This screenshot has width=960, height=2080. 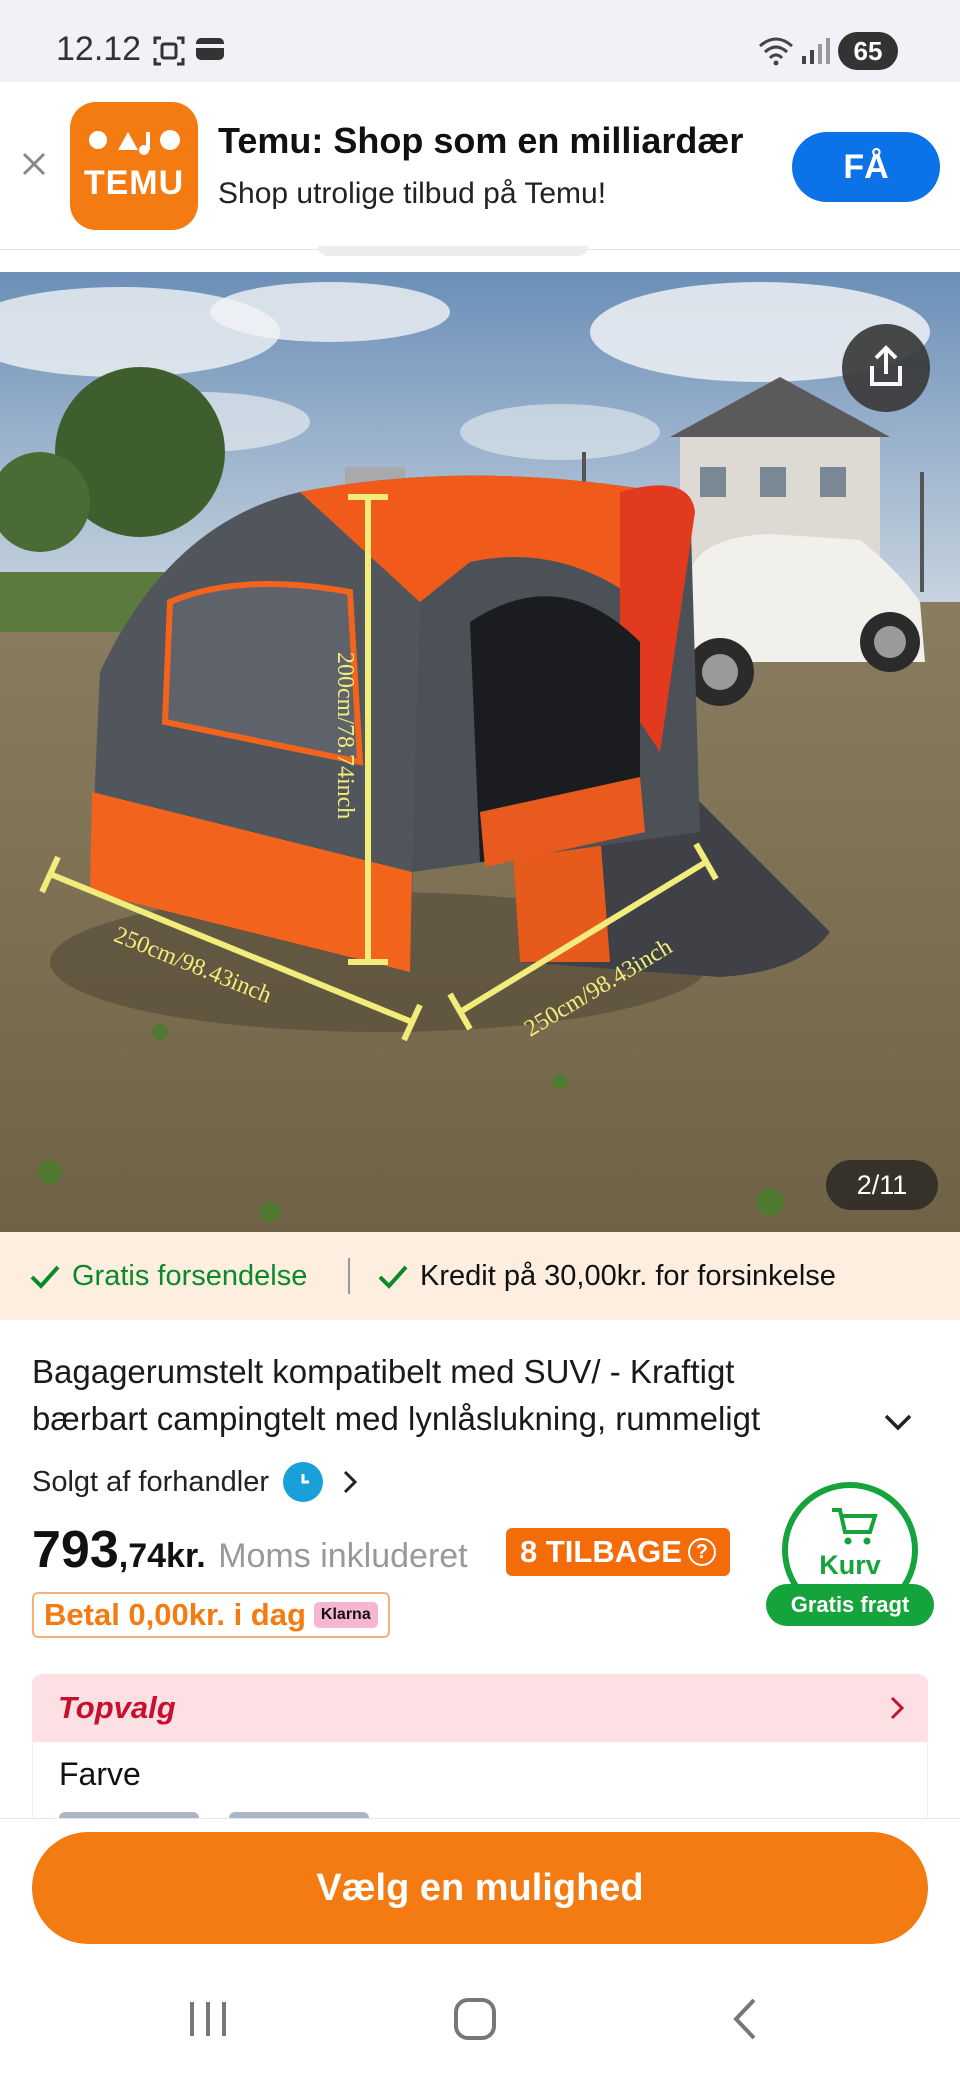 What do you see at coordinates (628, 1275) in the screenshot?
I see `delay-credit-label: Kredit på 30,00kr. for forsinkelse` at bounding box center [628, 1275].